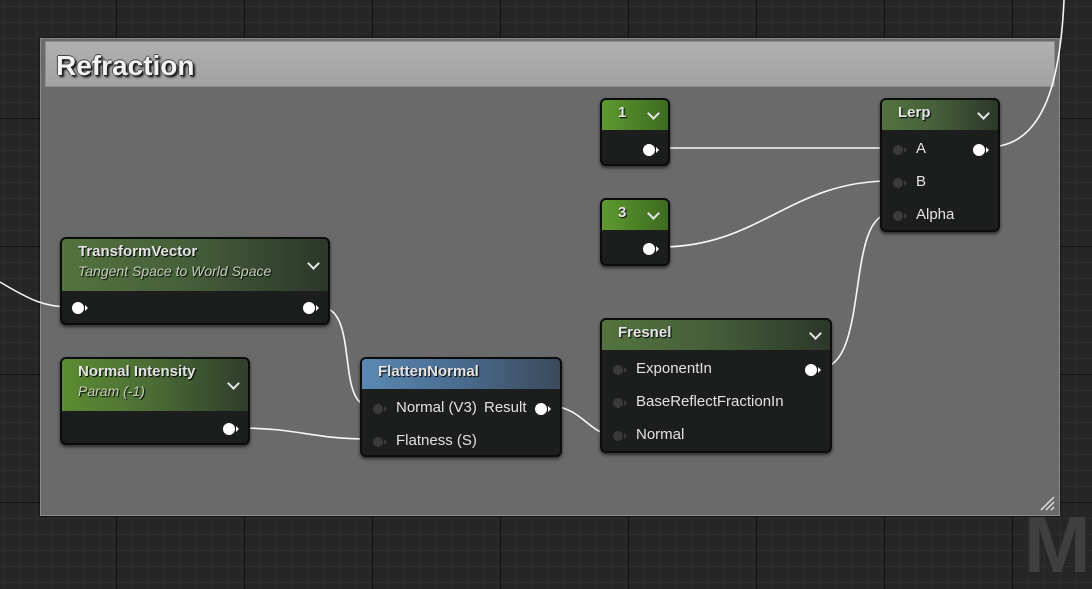  I want to click on lerp-title: Lerp, so click(914, 112).